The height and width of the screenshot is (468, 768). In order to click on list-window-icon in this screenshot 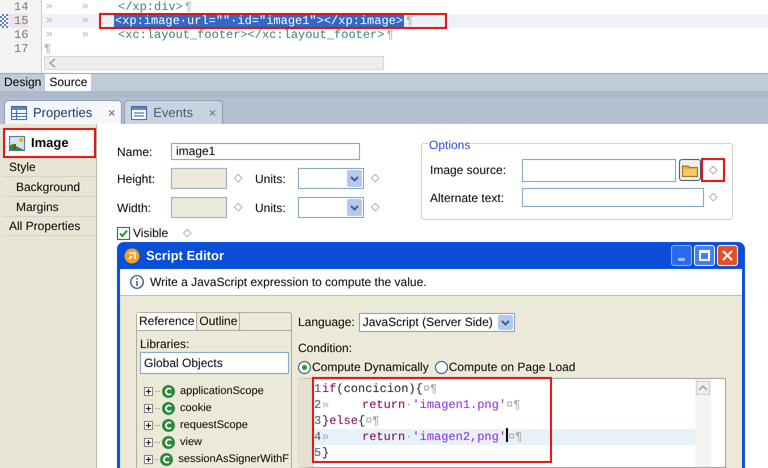, I will do `click(139, 113)`.